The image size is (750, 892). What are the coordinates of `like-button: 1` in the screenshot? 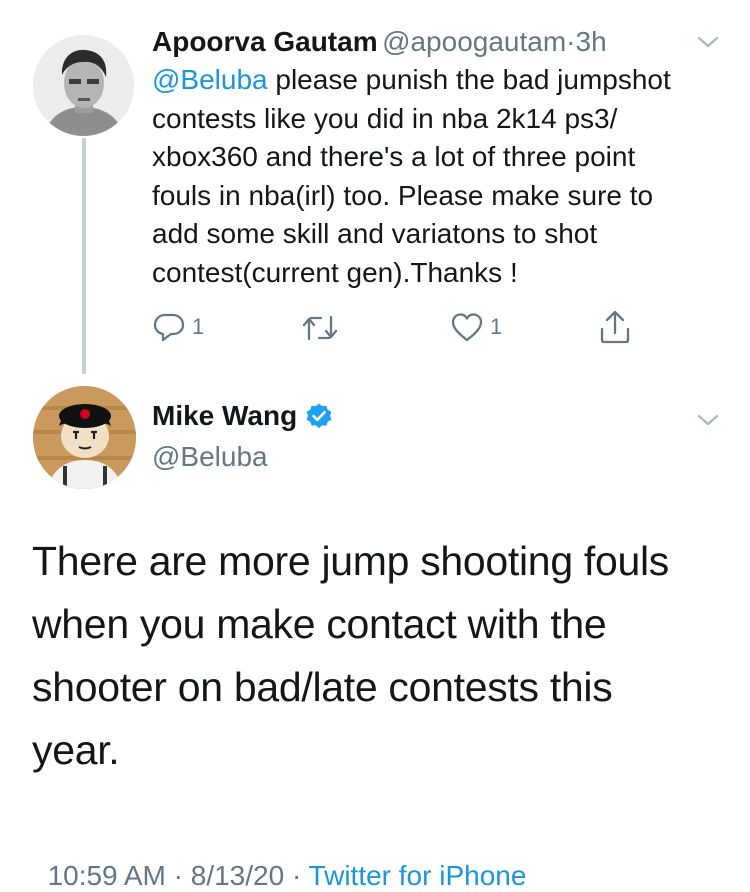 It's located at (476, 327).